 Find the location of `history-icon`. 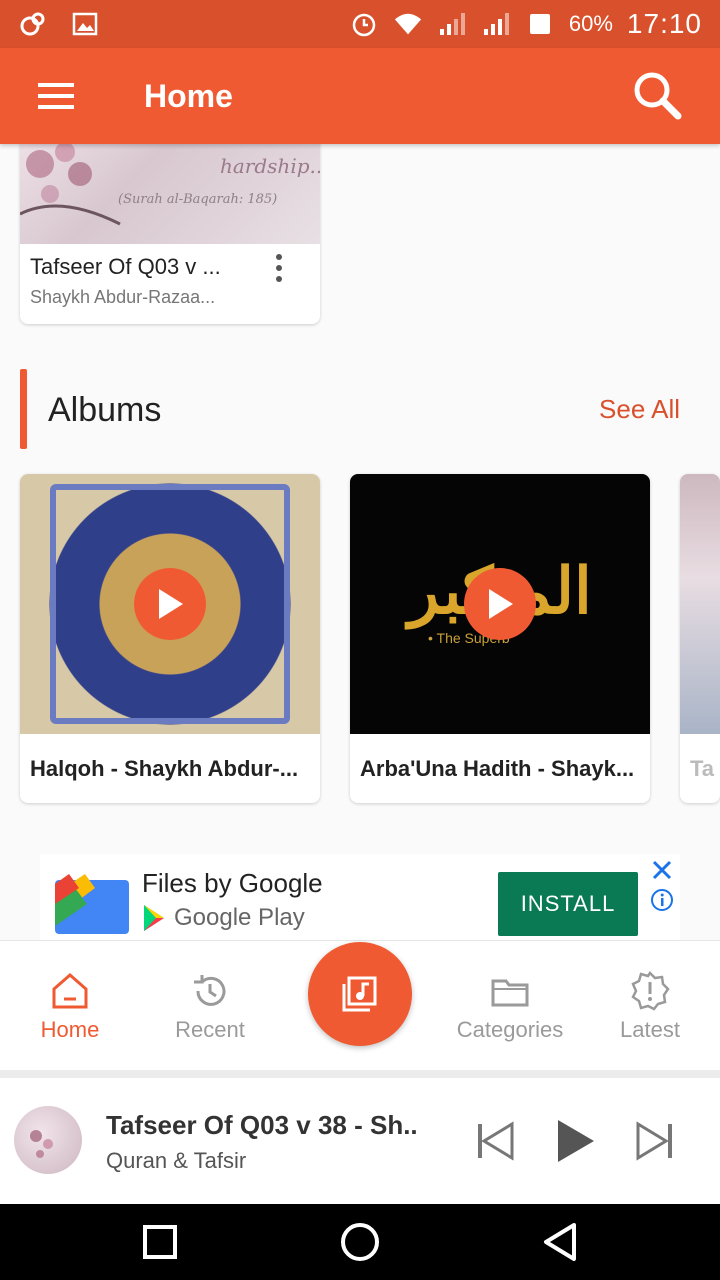

history-icon is located at coordinates (210, 990).